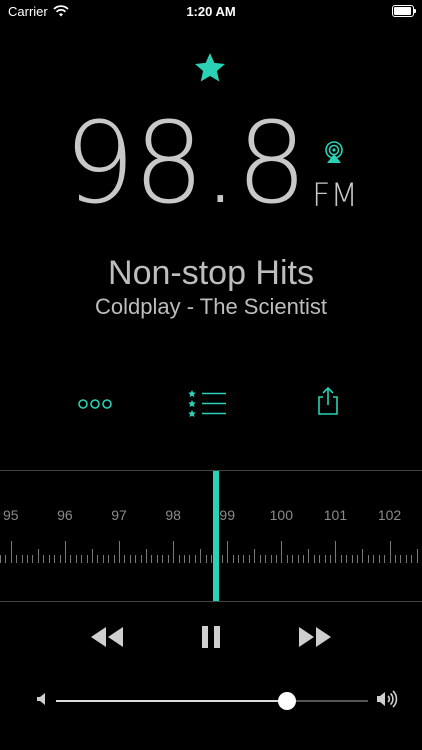 Image resolution: width=422 pixels, height=750 pixels. Describe the element at coordinates (216, 536) in the screenshot. I see `tuner-needle` at that location.